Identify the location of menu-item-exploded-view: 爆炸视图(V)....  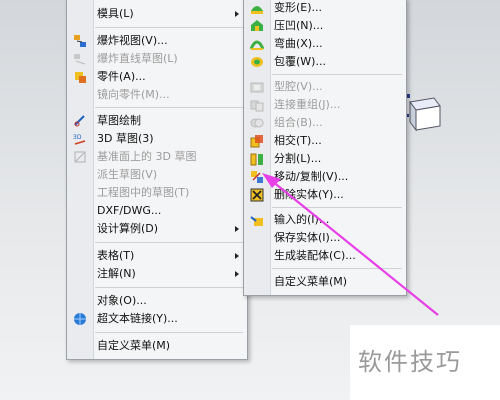
(157, 41).